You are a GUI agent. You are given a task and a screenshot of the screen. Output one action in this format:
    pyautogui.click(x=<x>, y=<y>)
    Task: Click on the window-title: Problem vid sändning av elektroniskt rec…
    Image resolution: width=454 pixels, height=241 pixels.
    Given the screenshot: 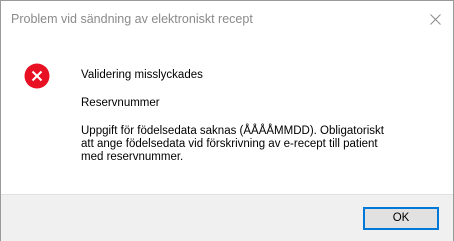 What is the action you would take?
    pyautogui.click(x=132, y=19)
    